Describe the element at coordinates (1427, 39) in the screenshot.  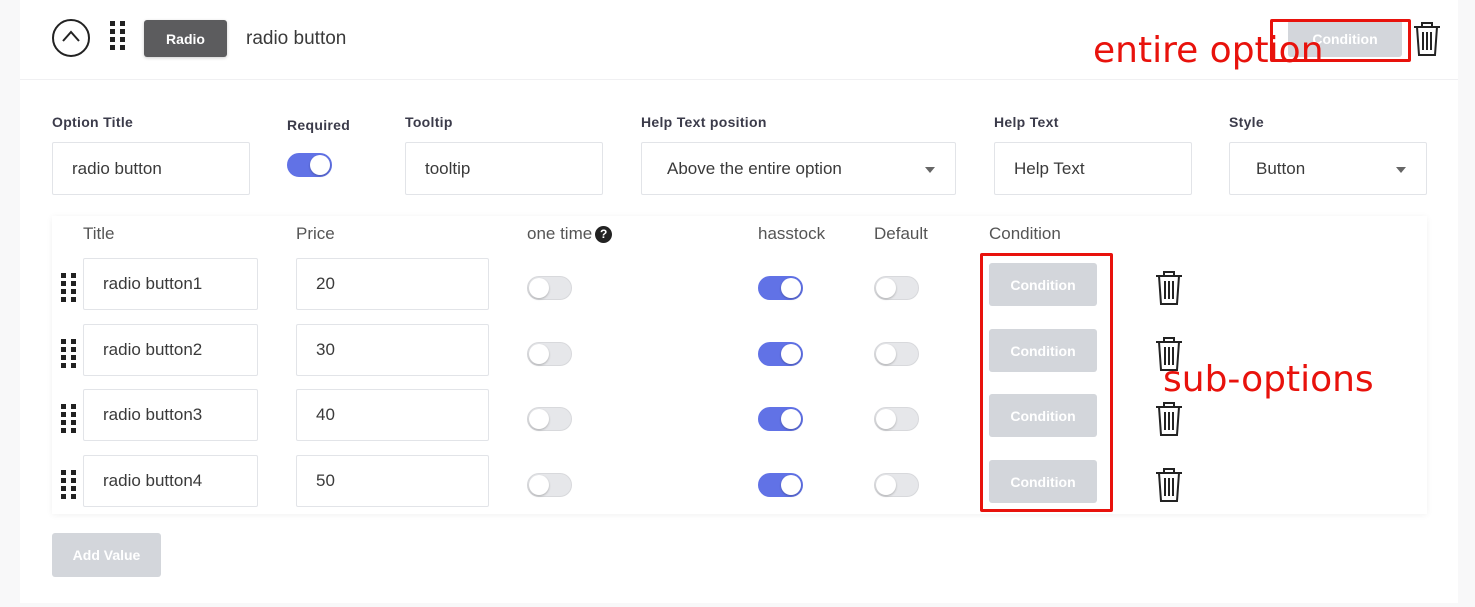
I see `delete-option-trash-icon` at that location.